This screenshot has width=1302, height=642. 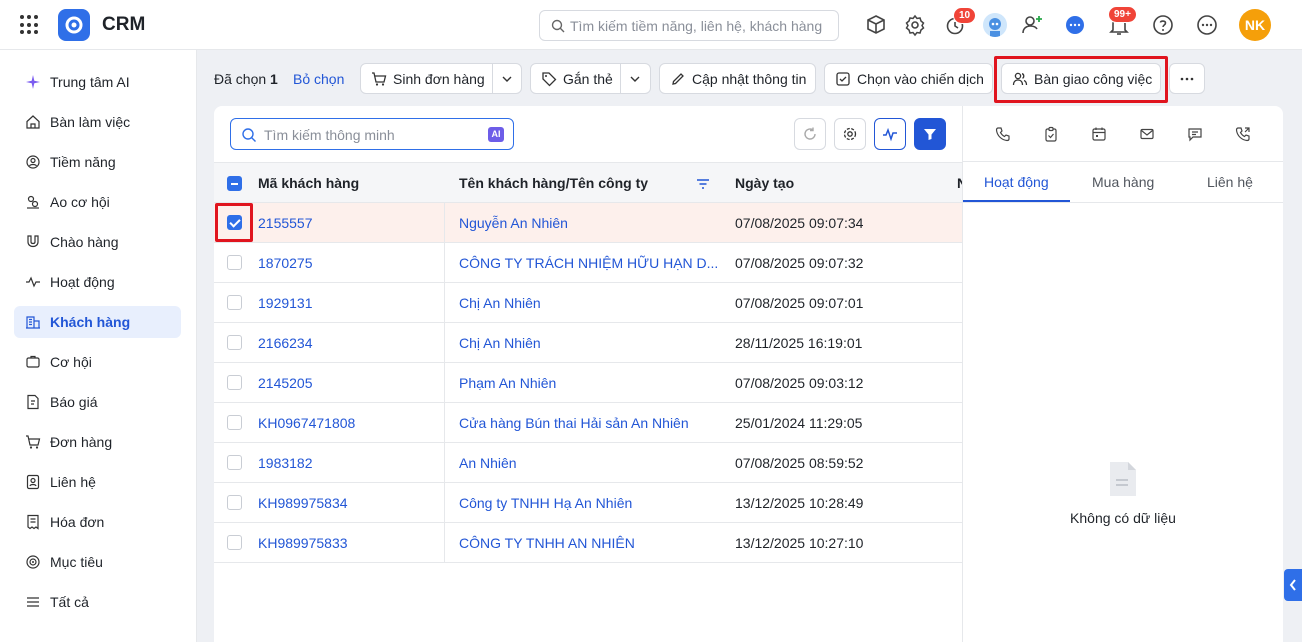 What do you see at coordinates (1230, 182) in the screenshot?
I see `tab-contacts: Liên hệ` at bounding box center [1230, 182].